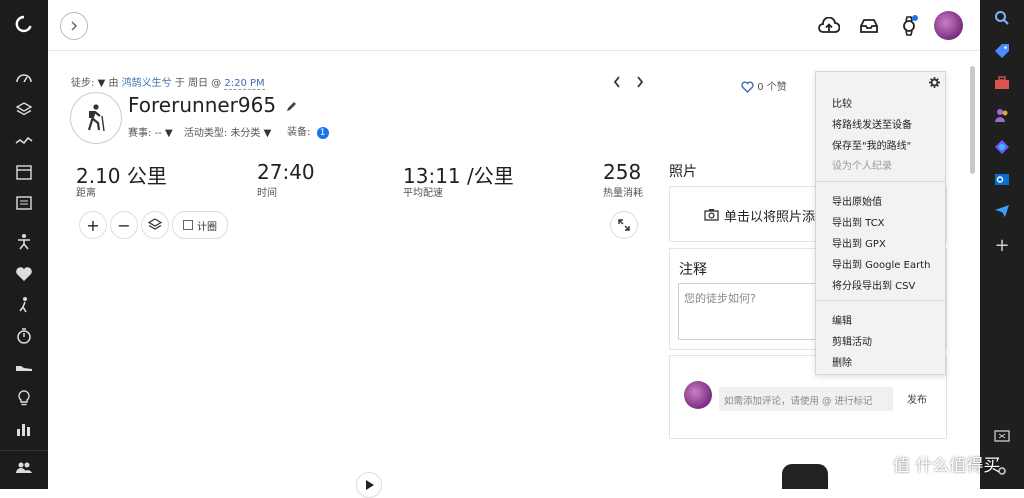 Image resolution: width=1024 pixels, height=498 pixels. I want to click on menu-trim-activity: 剪辑活动, so click(852, 340).